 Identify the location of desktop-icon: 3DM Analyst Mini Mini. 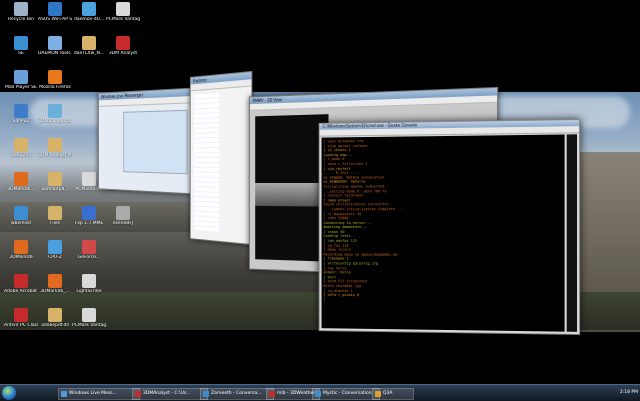
(55, 152).